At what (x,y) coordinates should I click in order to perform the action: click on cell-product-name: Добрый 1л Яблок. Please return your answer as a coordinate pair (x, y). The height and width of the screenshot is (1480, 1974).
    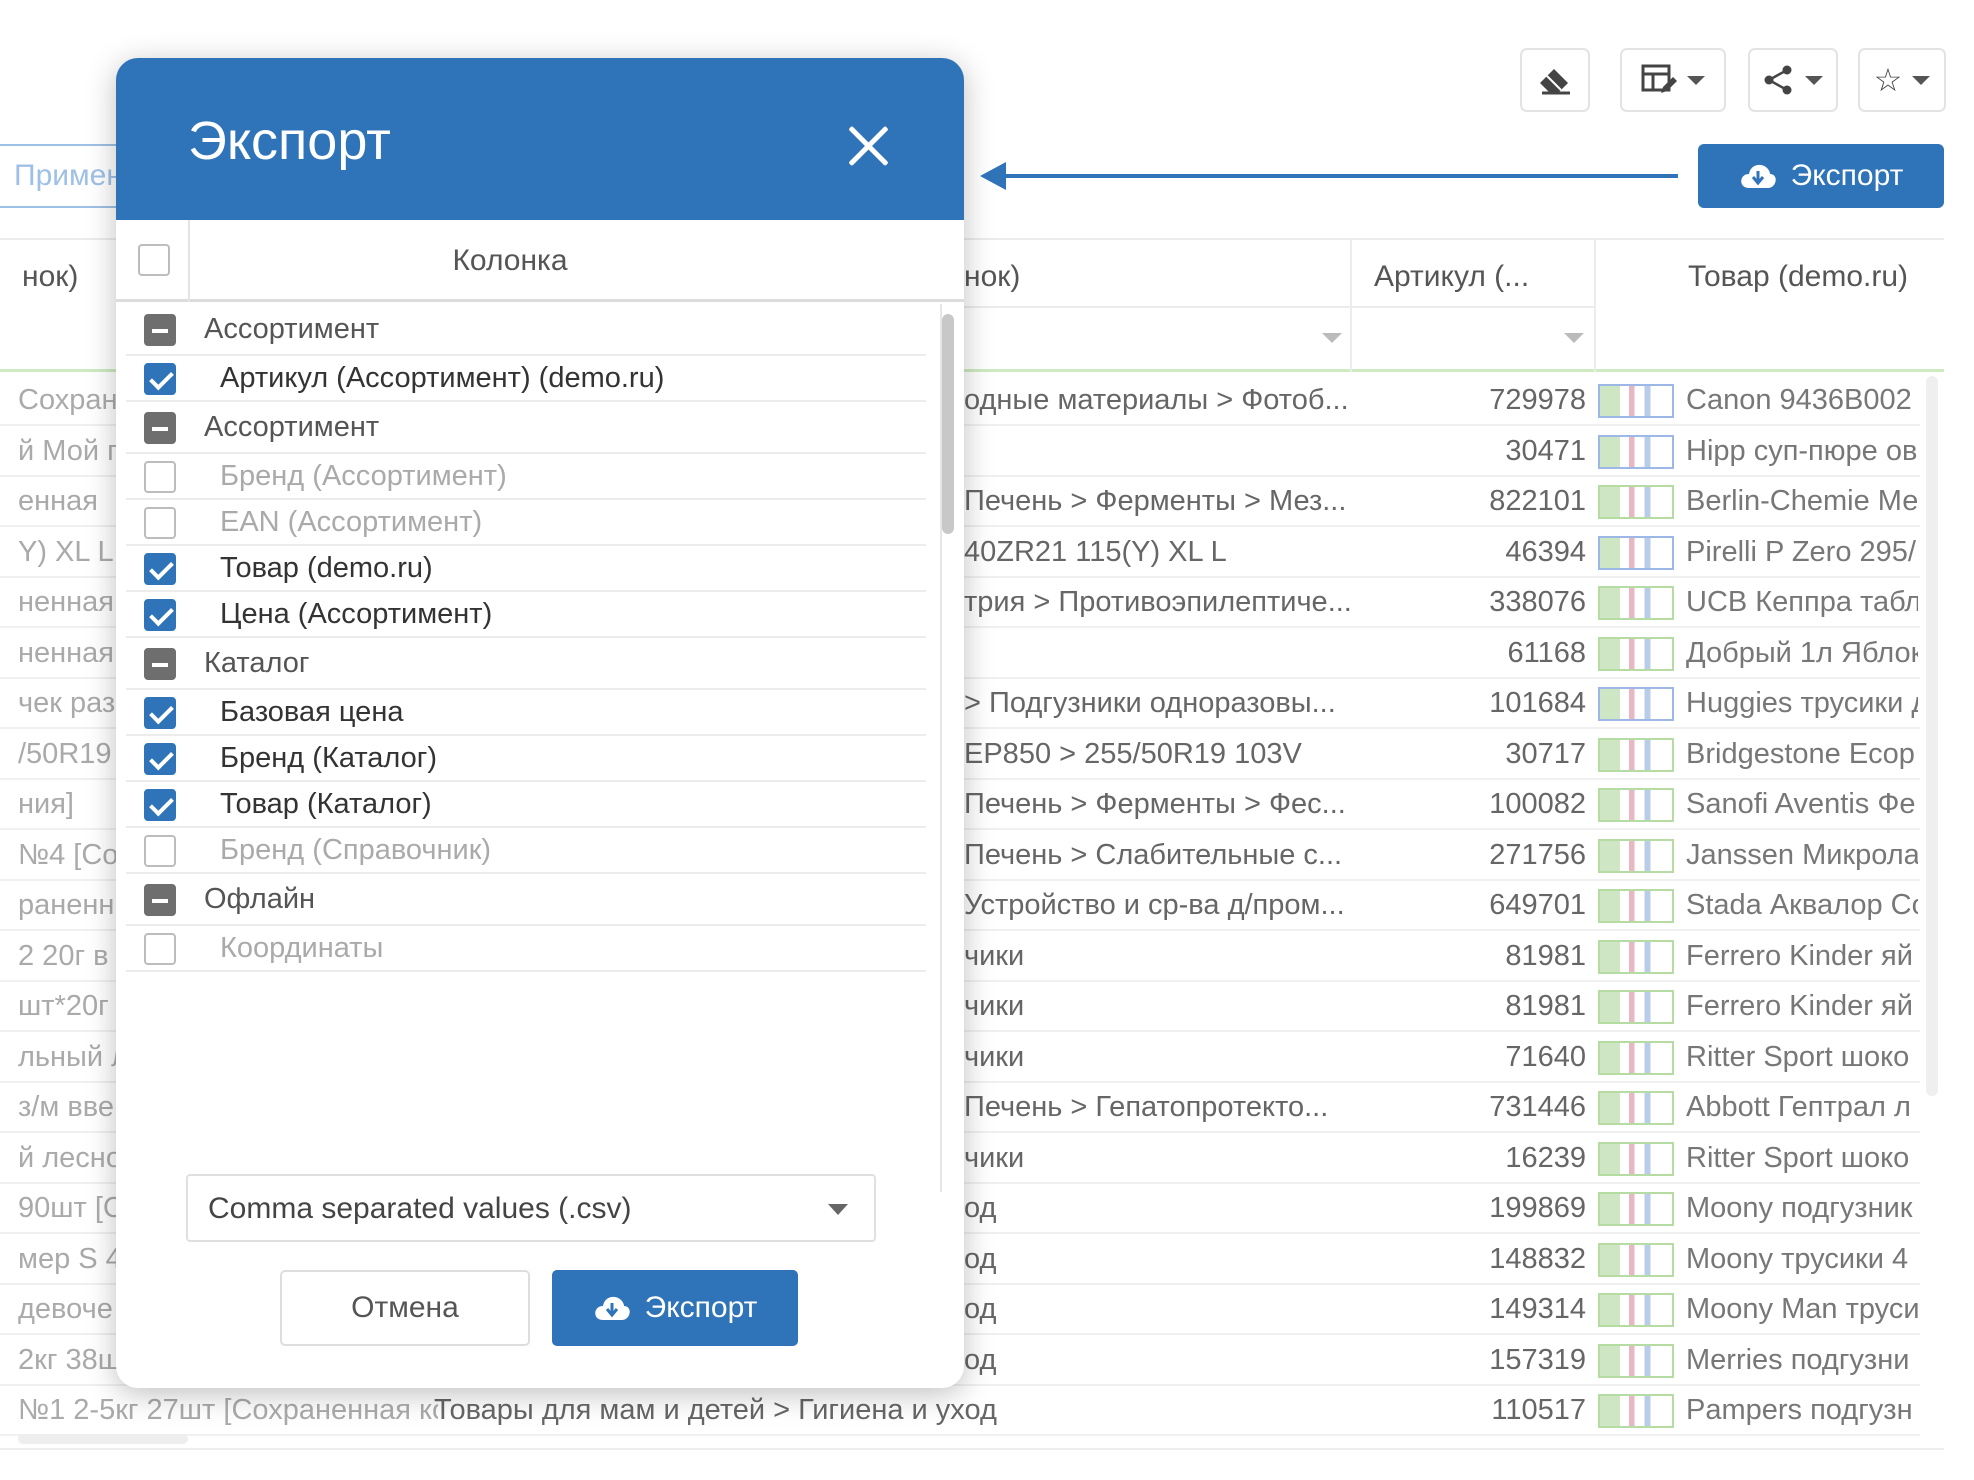
    Looking at the image, I should click on (1802, 652).